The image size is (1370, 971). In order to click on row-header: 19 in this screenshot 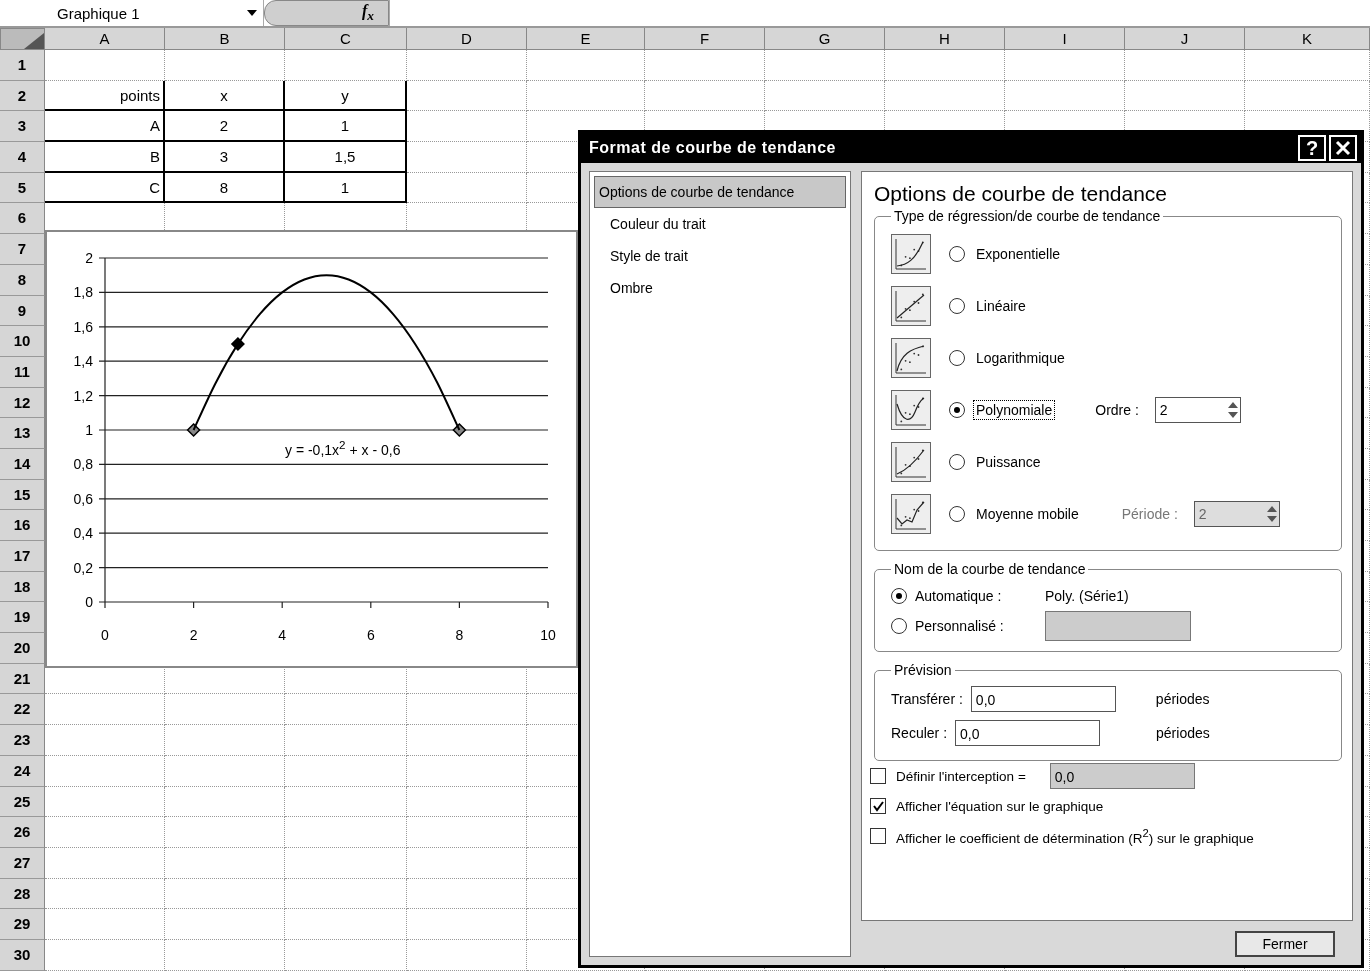, I will do `click(22, 618)`.